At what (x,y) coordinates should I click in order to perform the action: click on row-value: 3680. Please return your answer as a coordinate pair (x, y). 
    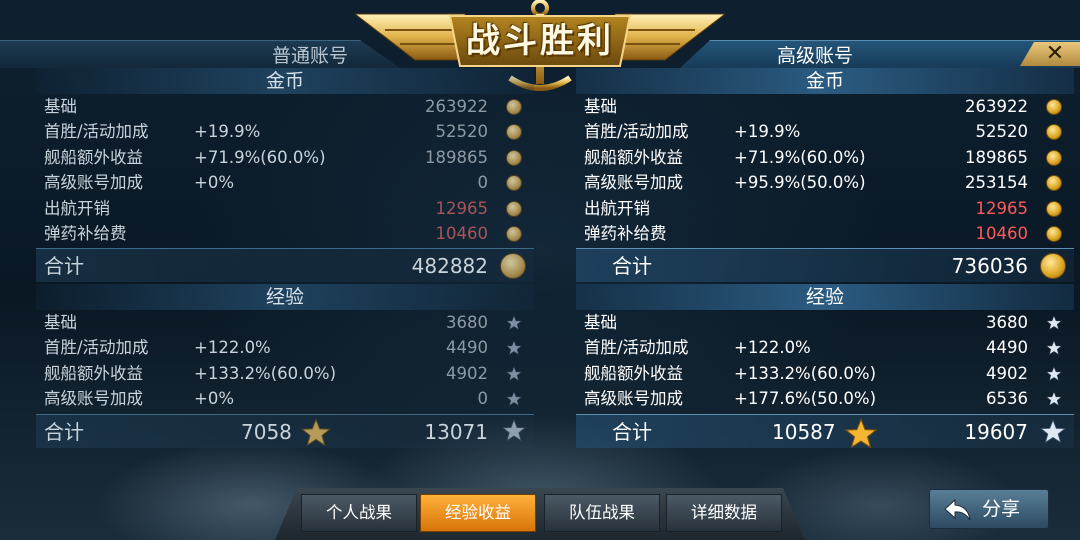
    Looking at the image, I should click on (467, 322).